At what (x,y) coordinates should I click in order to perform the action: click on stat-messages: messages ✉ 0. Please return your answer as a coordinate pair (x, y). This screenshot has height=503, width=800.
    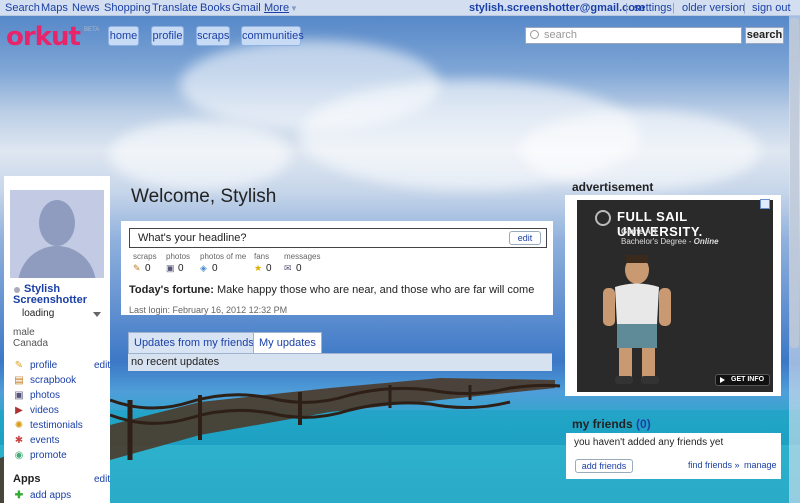
    Looking at the image, I should click on (302, 263).